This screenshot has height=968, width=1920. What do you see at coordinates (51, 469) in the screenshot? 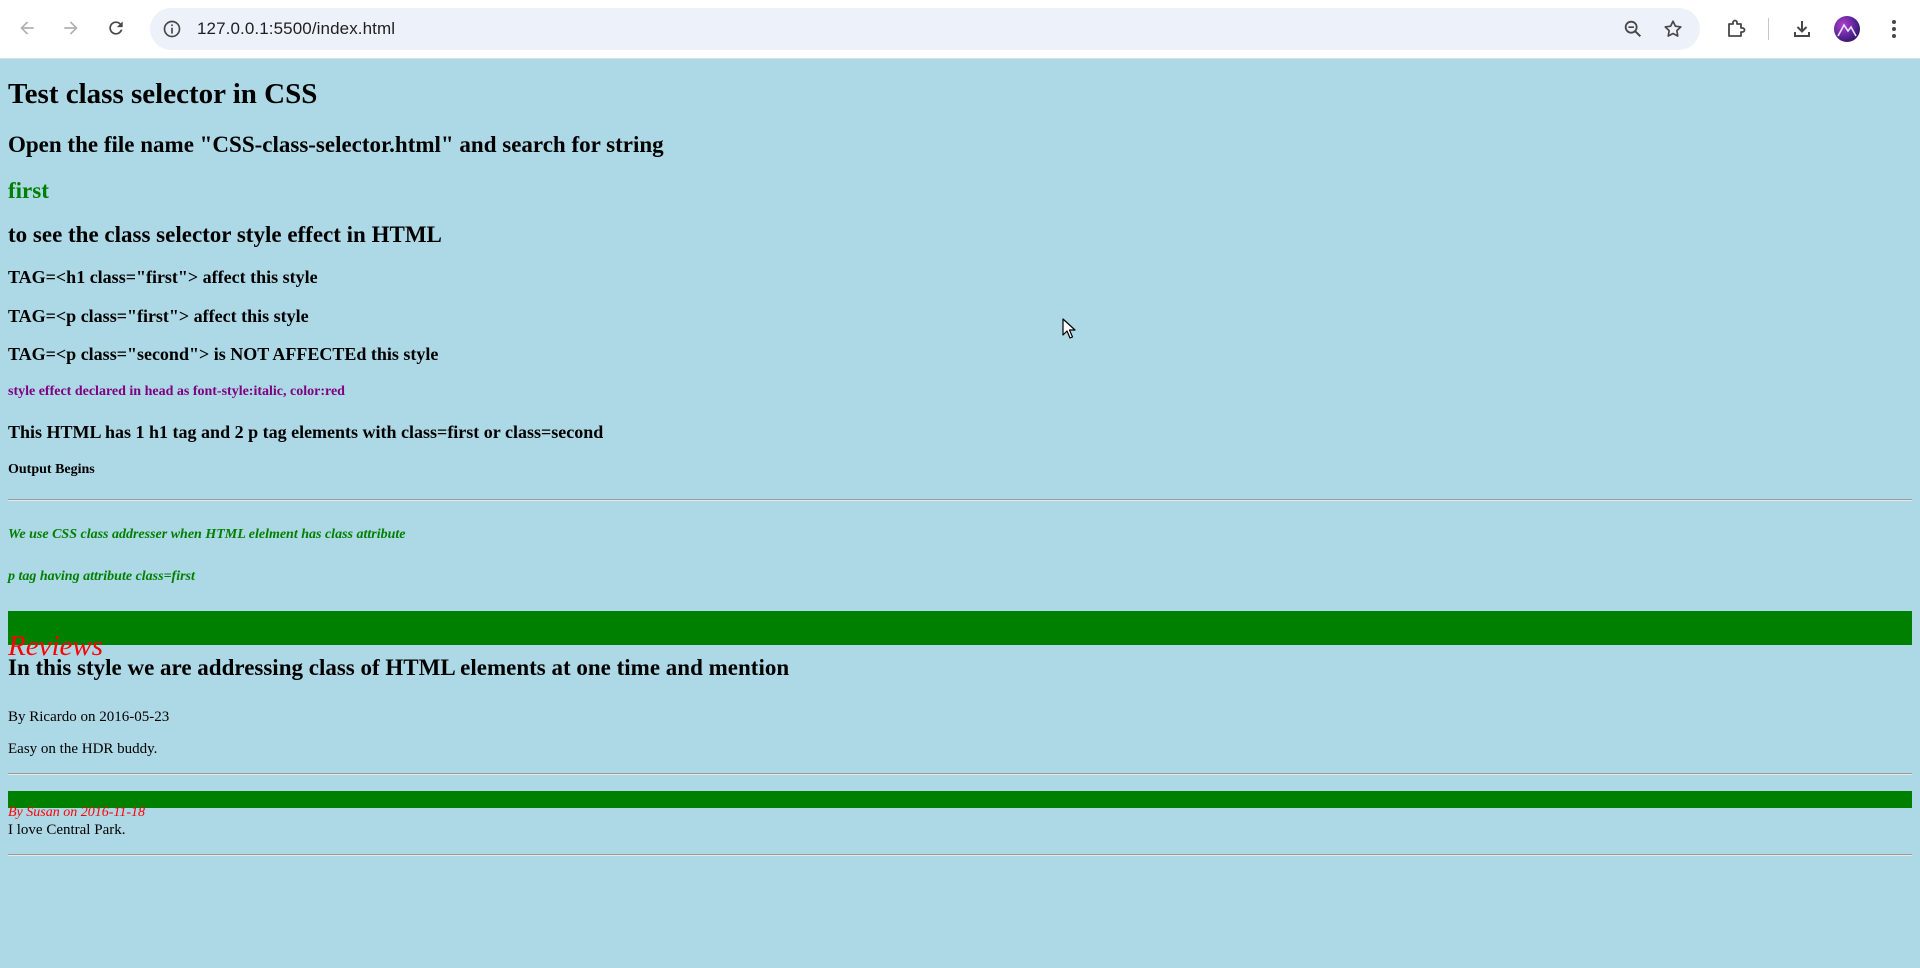
I see `output-begins-heading: Output Begins` at bounding box center [51, 469].